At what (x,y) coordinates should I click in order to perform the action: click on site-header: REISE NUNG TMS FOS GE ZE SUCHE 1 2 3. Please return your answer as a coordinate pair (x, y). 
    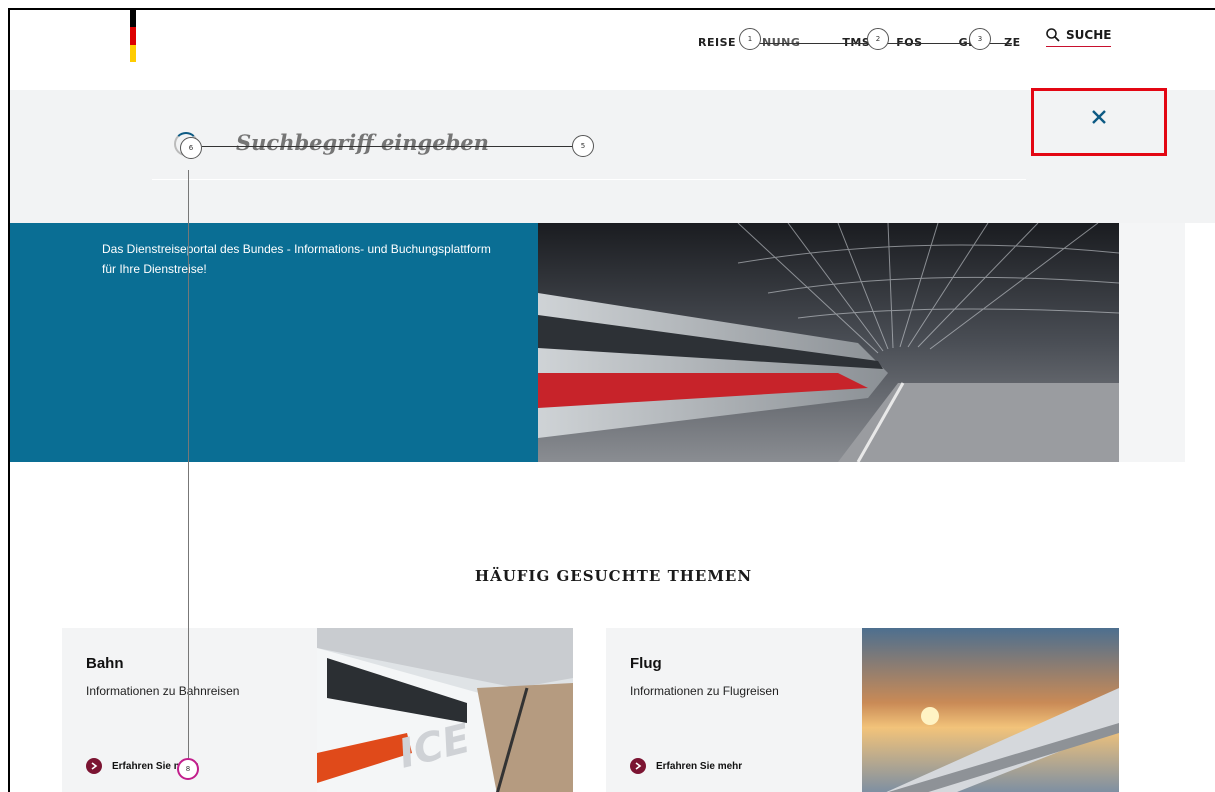
    Looking at the image, I should click on (612, 50).